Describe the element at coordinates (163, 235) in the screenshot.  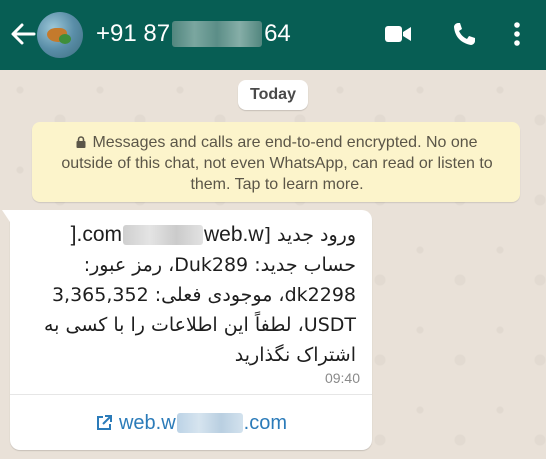
I see `redacted-domain` at that location.